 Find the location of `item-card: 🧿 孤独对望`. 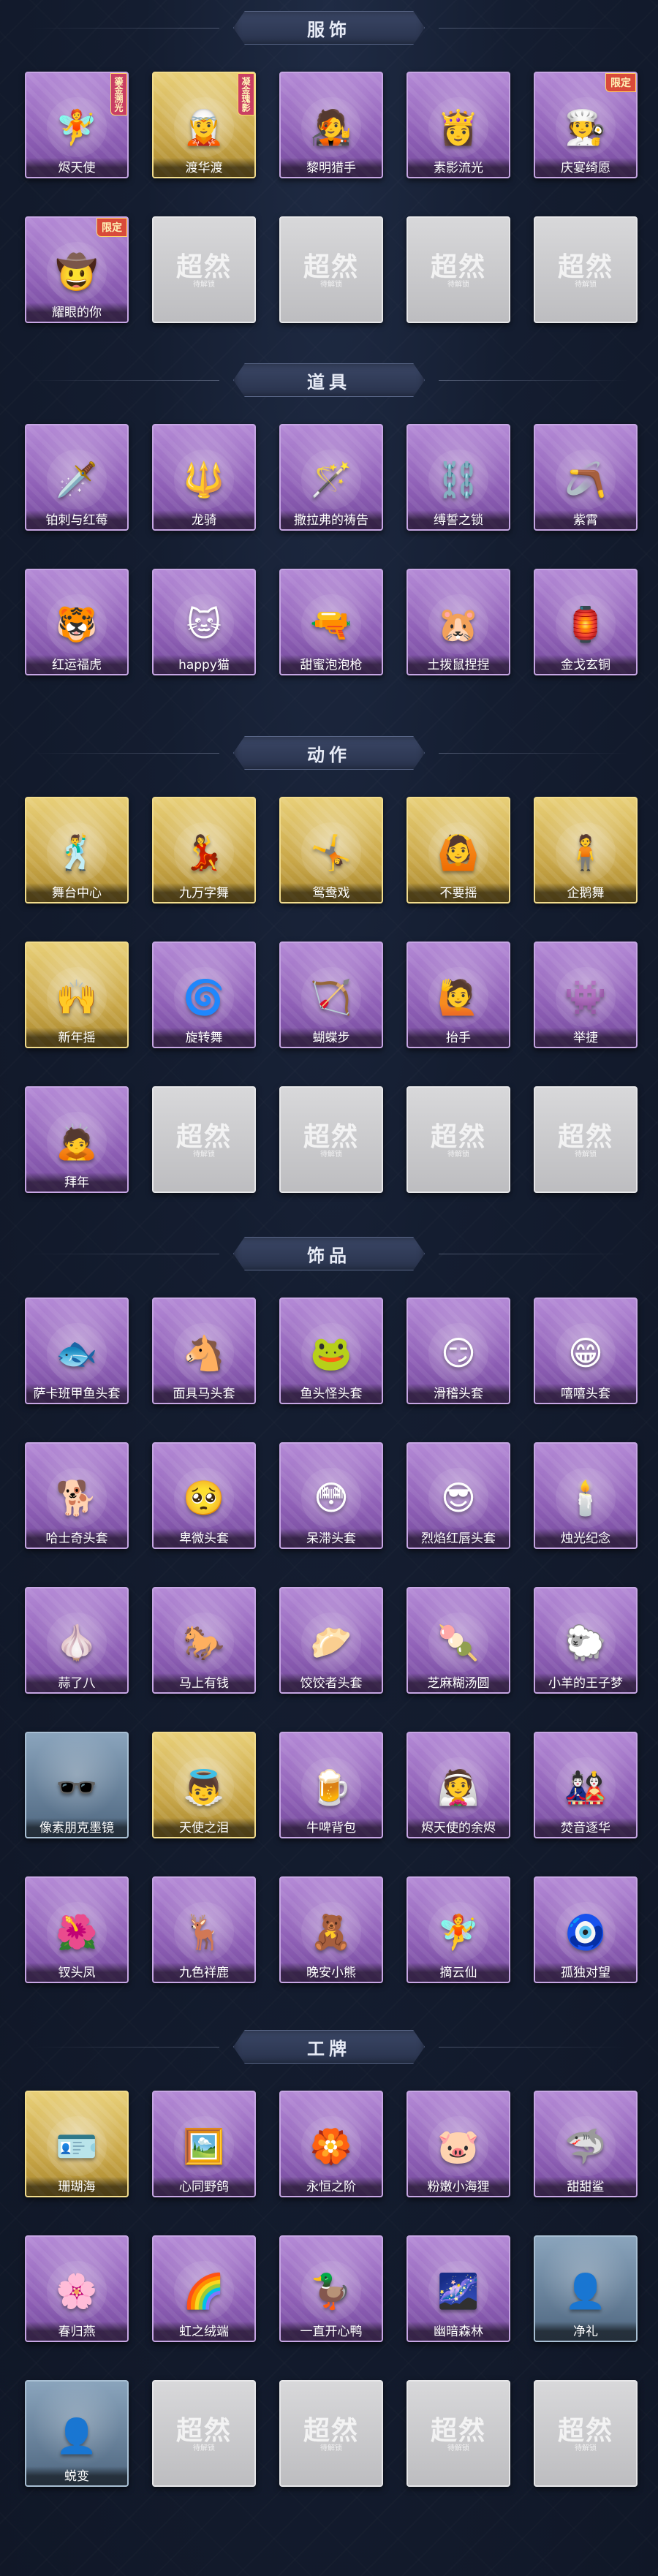

item-card: 🧿 孤独对望 is located at coordinates (586, 1929).